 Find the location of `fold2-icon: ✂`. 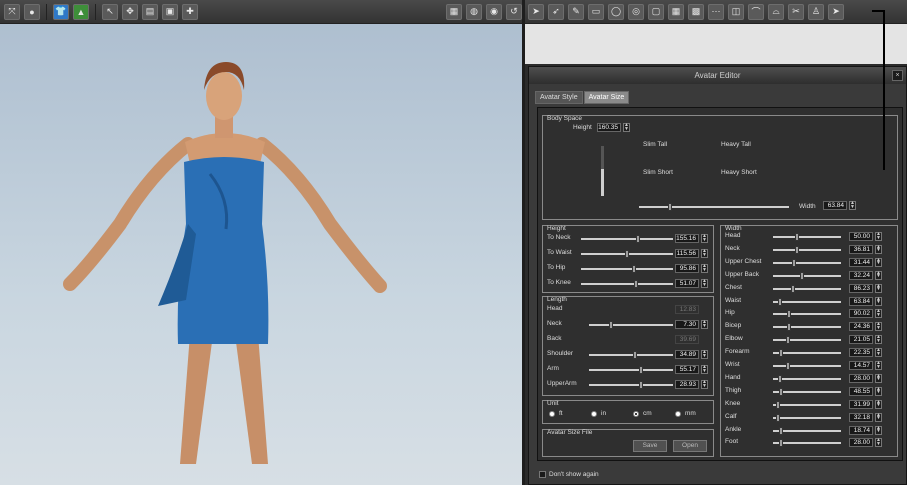

fold2-icon: ✂ is located at coordinates (796, 11).